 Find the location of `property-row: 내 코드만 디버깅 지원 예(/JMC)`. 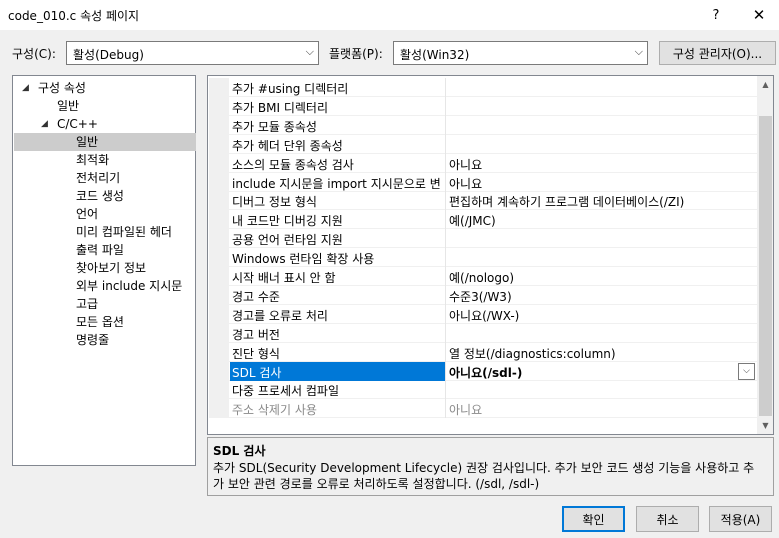

property-row: 내 코드만 디버깅 지원 예(/JMC) is located at coordinates (483, 220).